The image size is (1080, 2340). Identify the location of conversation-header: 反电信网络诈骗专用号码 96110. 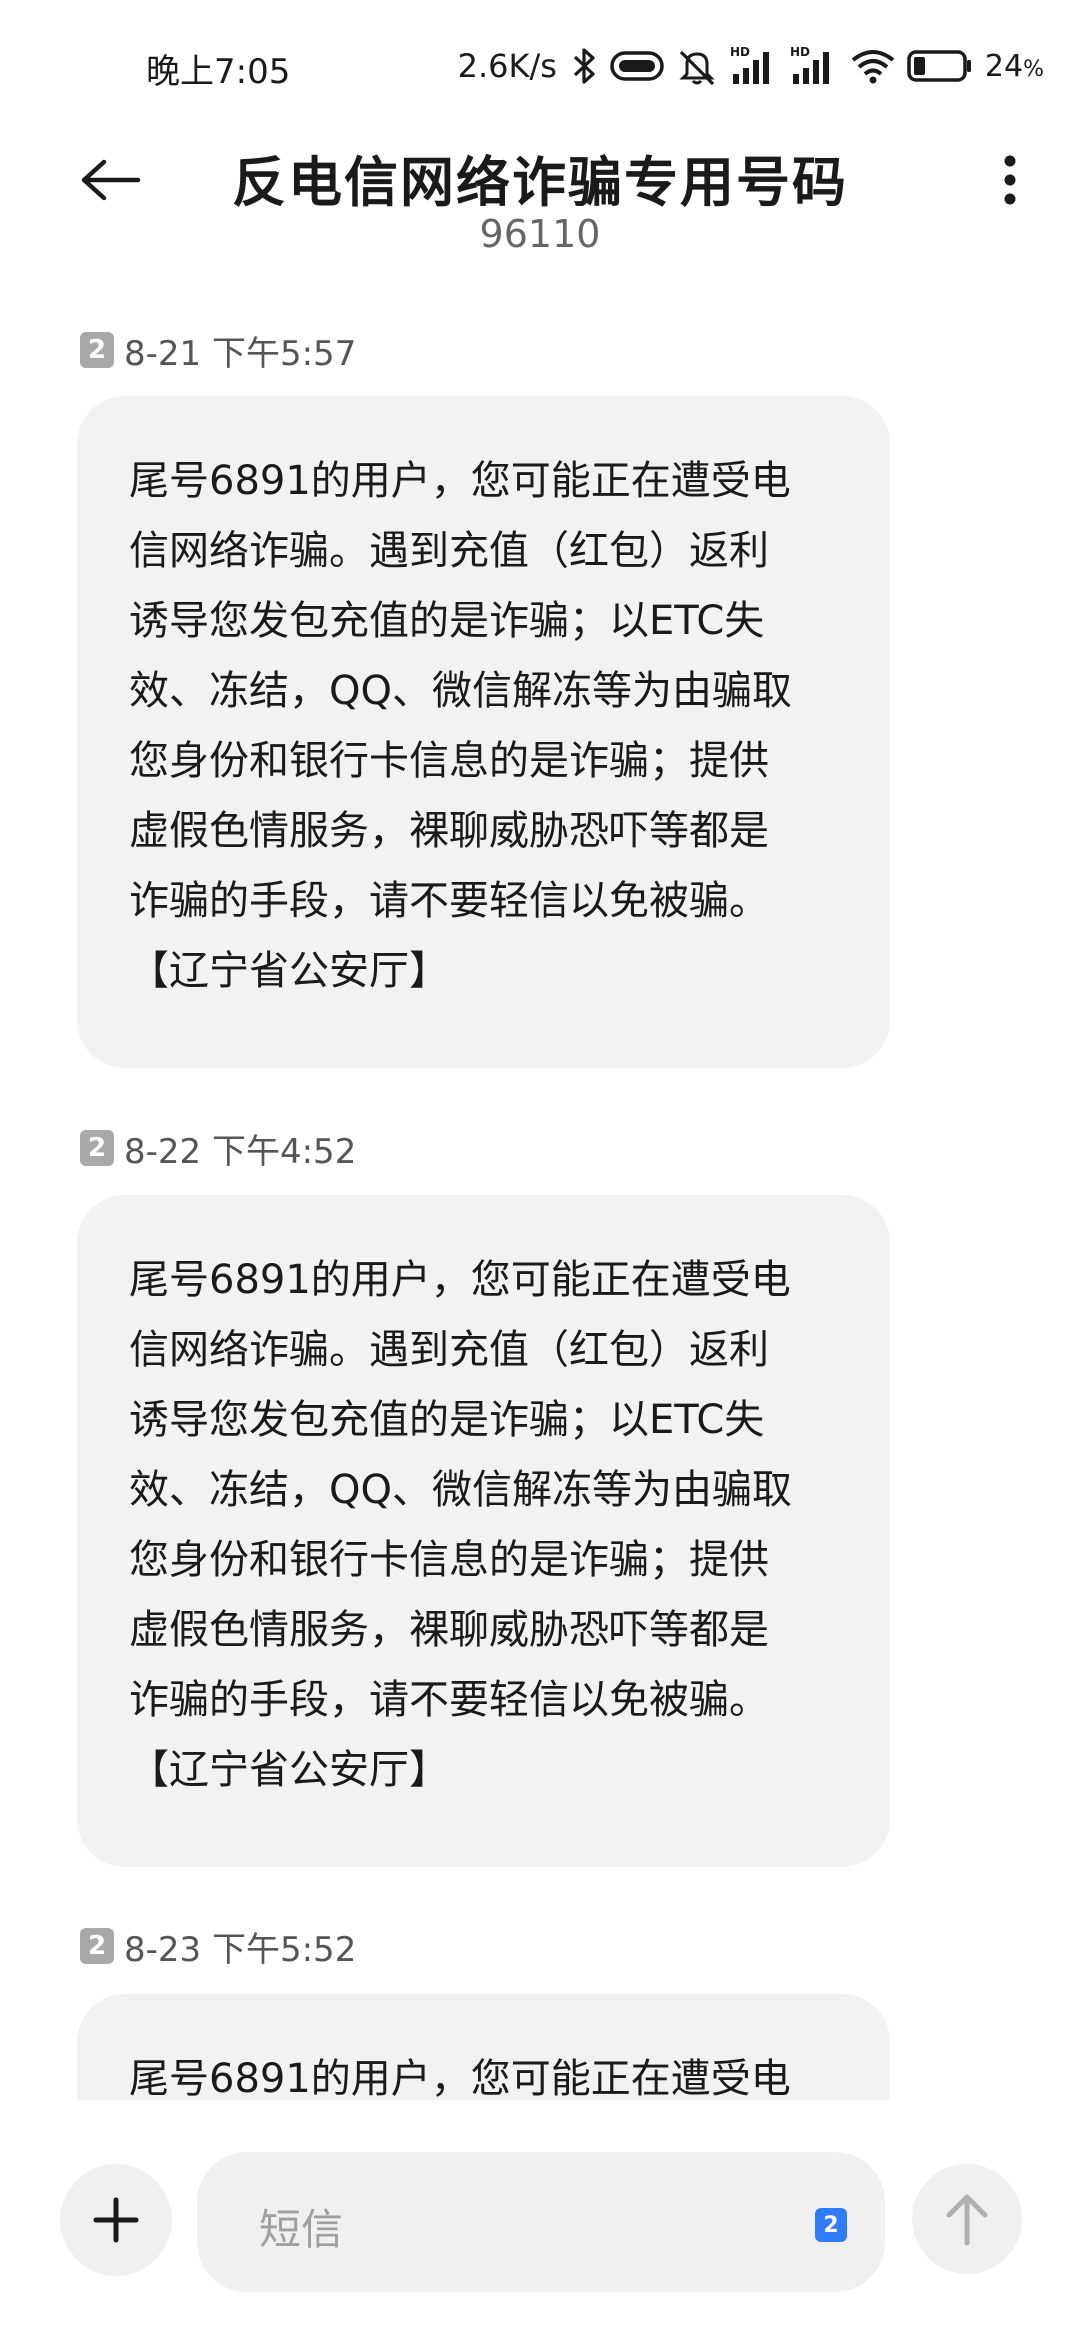
(540, 200).